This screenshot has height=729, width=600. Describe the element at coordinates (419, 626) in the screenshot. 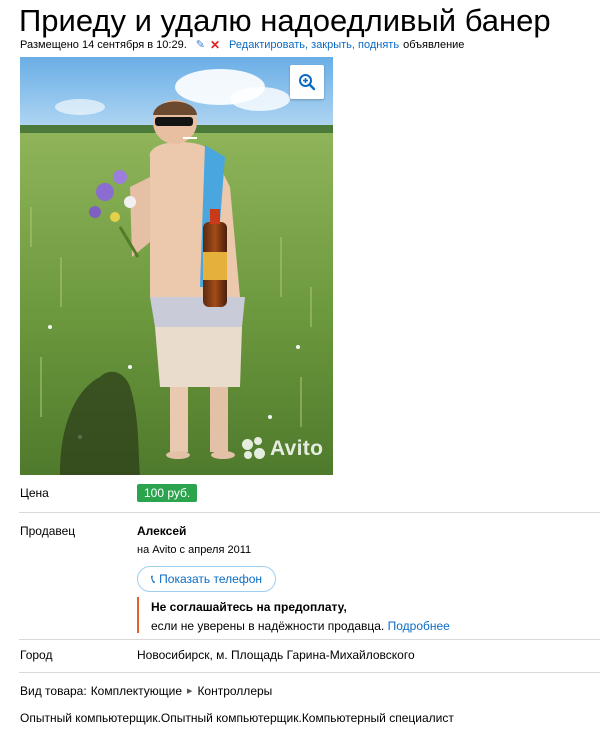

I see `warning-more-link: Подробнее` at that location.